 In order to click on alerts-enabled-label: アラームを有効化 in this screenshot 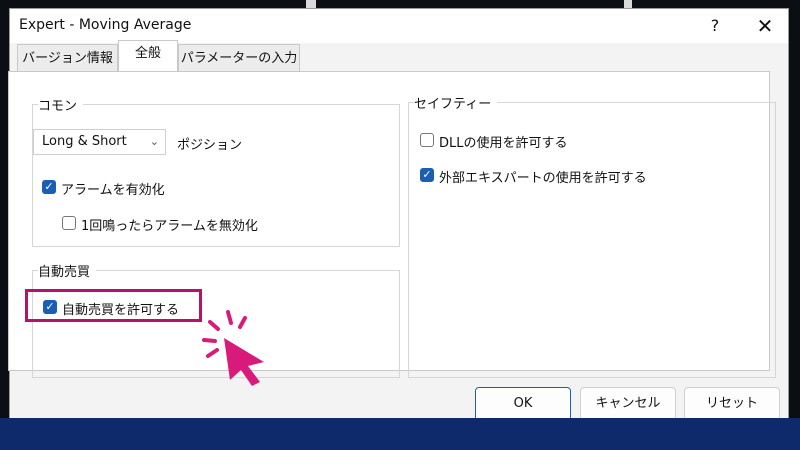, I will do `click(113, 190)`.